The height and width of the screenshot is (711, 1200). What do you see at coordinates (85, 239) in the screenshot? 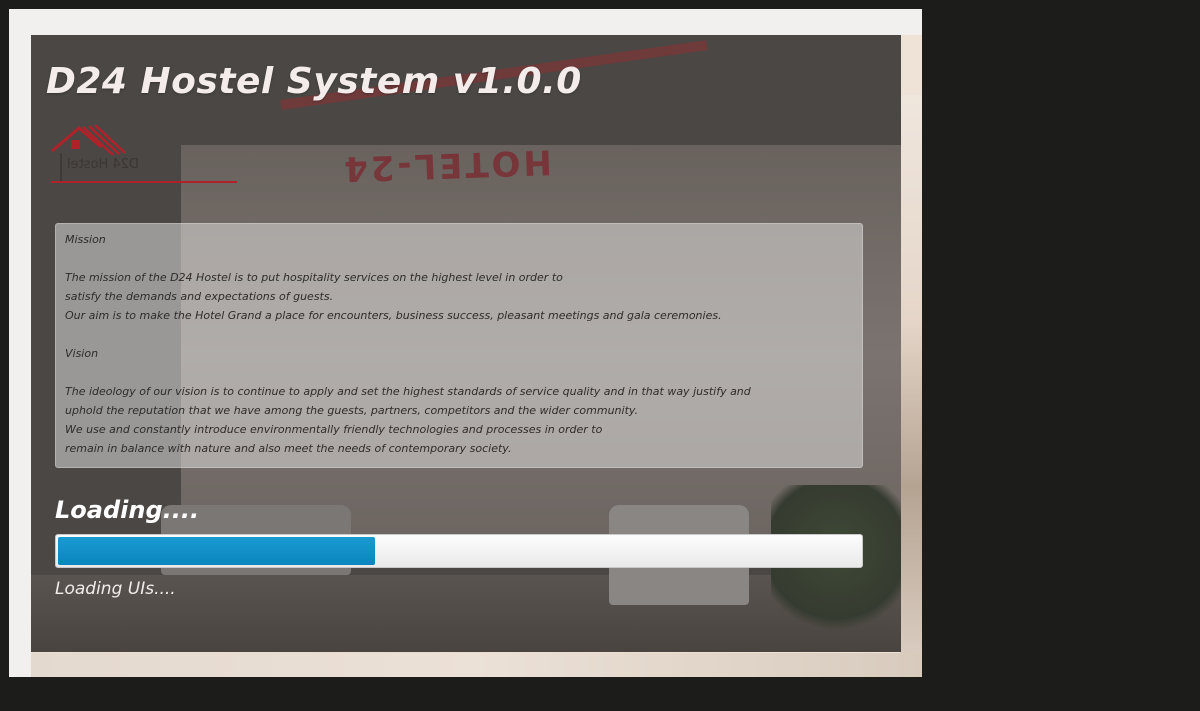
I see `mission-heading: Mission` at bounding box center [85, 239].